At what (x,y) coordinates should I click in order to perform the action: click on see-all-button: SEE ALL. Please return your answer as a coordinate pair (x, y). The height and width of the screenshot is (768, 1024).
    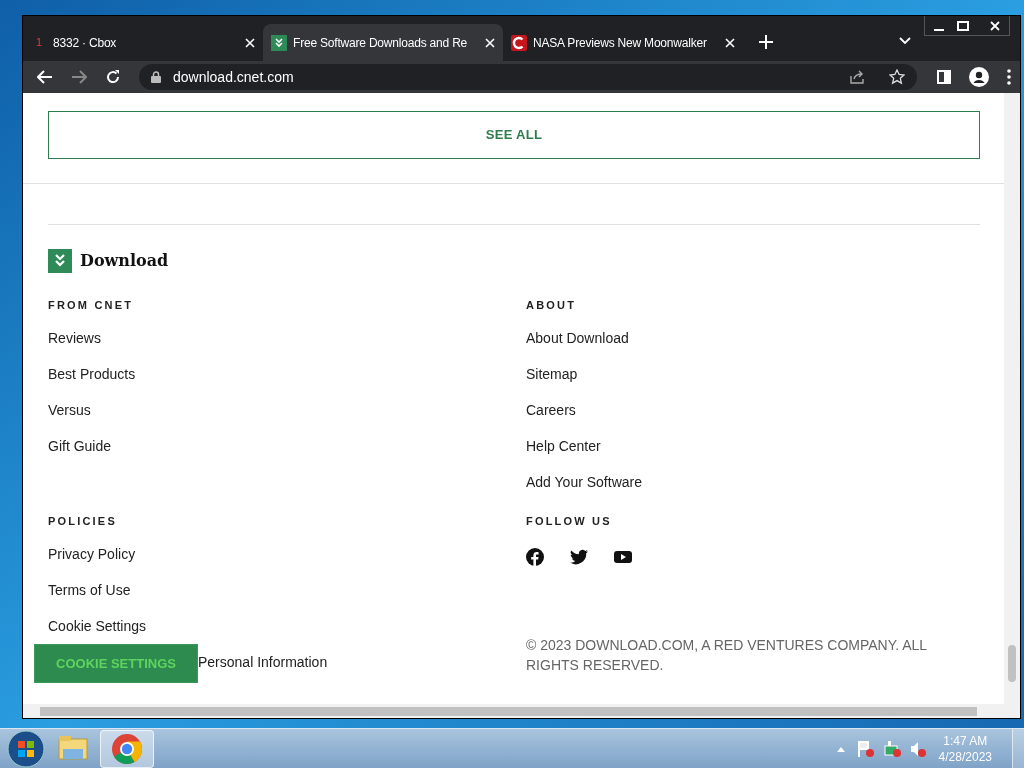
    Looking at the image, I should click on (514, 135).